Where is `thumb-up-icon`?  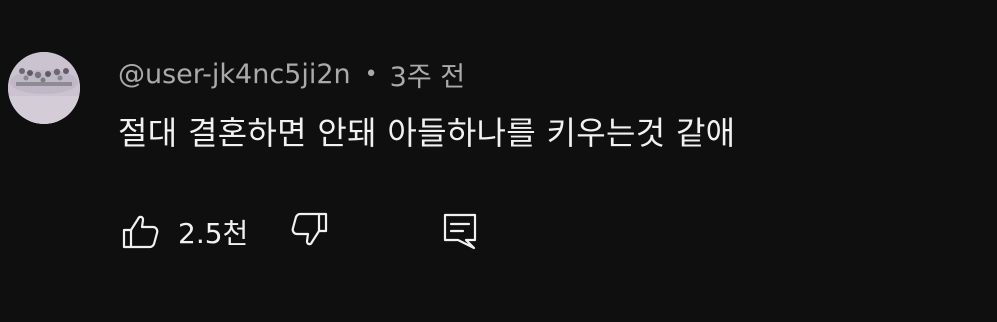
thumb-up-icon is located at coordinates (140, 232).